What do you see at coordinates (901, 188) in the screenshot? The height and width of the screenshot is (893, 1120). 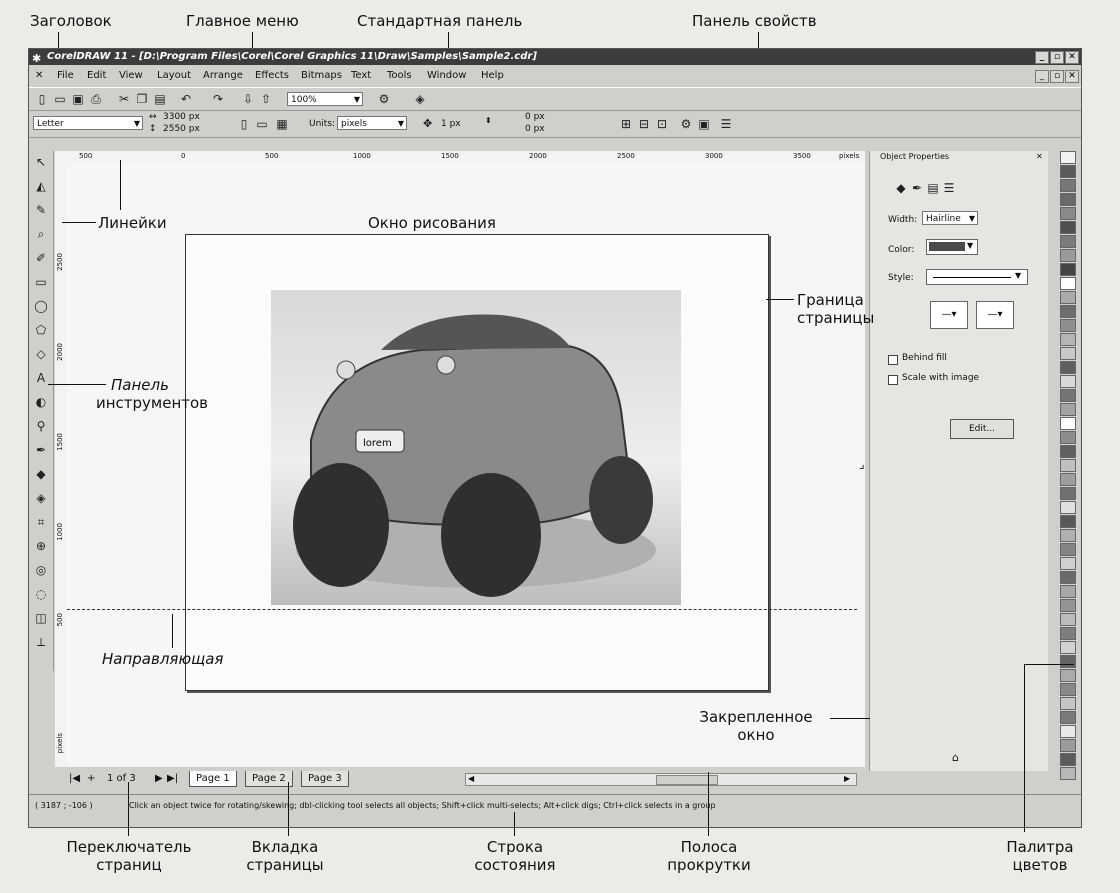 I see `fill-tab-icon: ◆` at bounding box center [901, 188].